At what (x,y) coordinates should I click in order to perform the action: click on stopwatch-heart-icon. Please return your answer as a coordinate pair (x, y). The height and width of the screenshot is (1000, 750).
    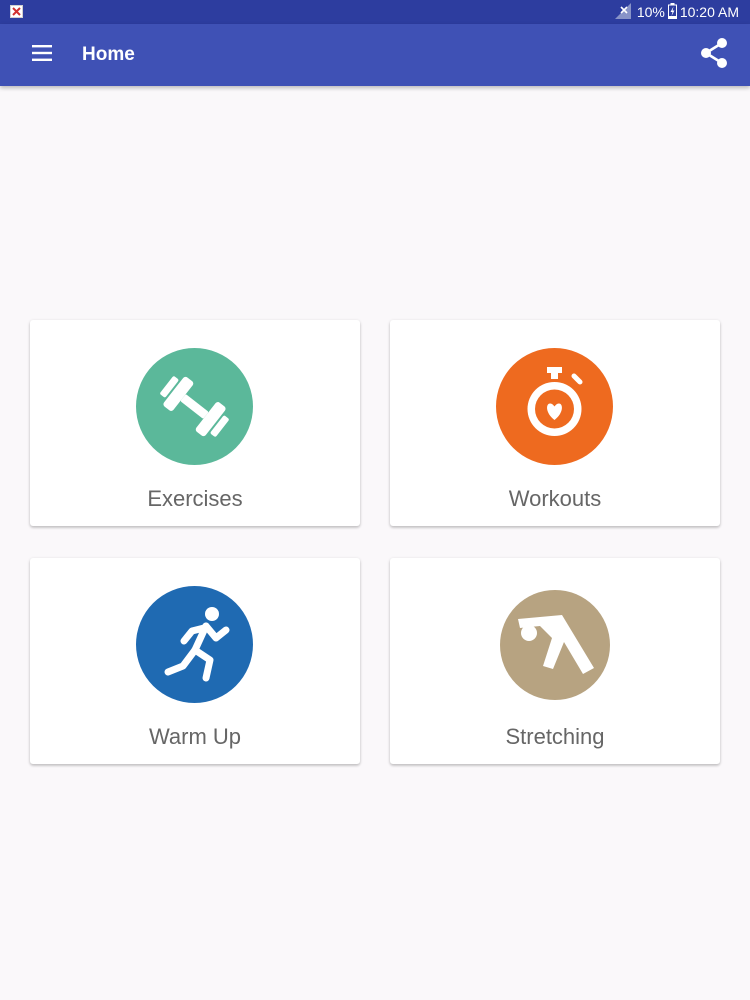
    Looking at the image, I should click on (555, 401).